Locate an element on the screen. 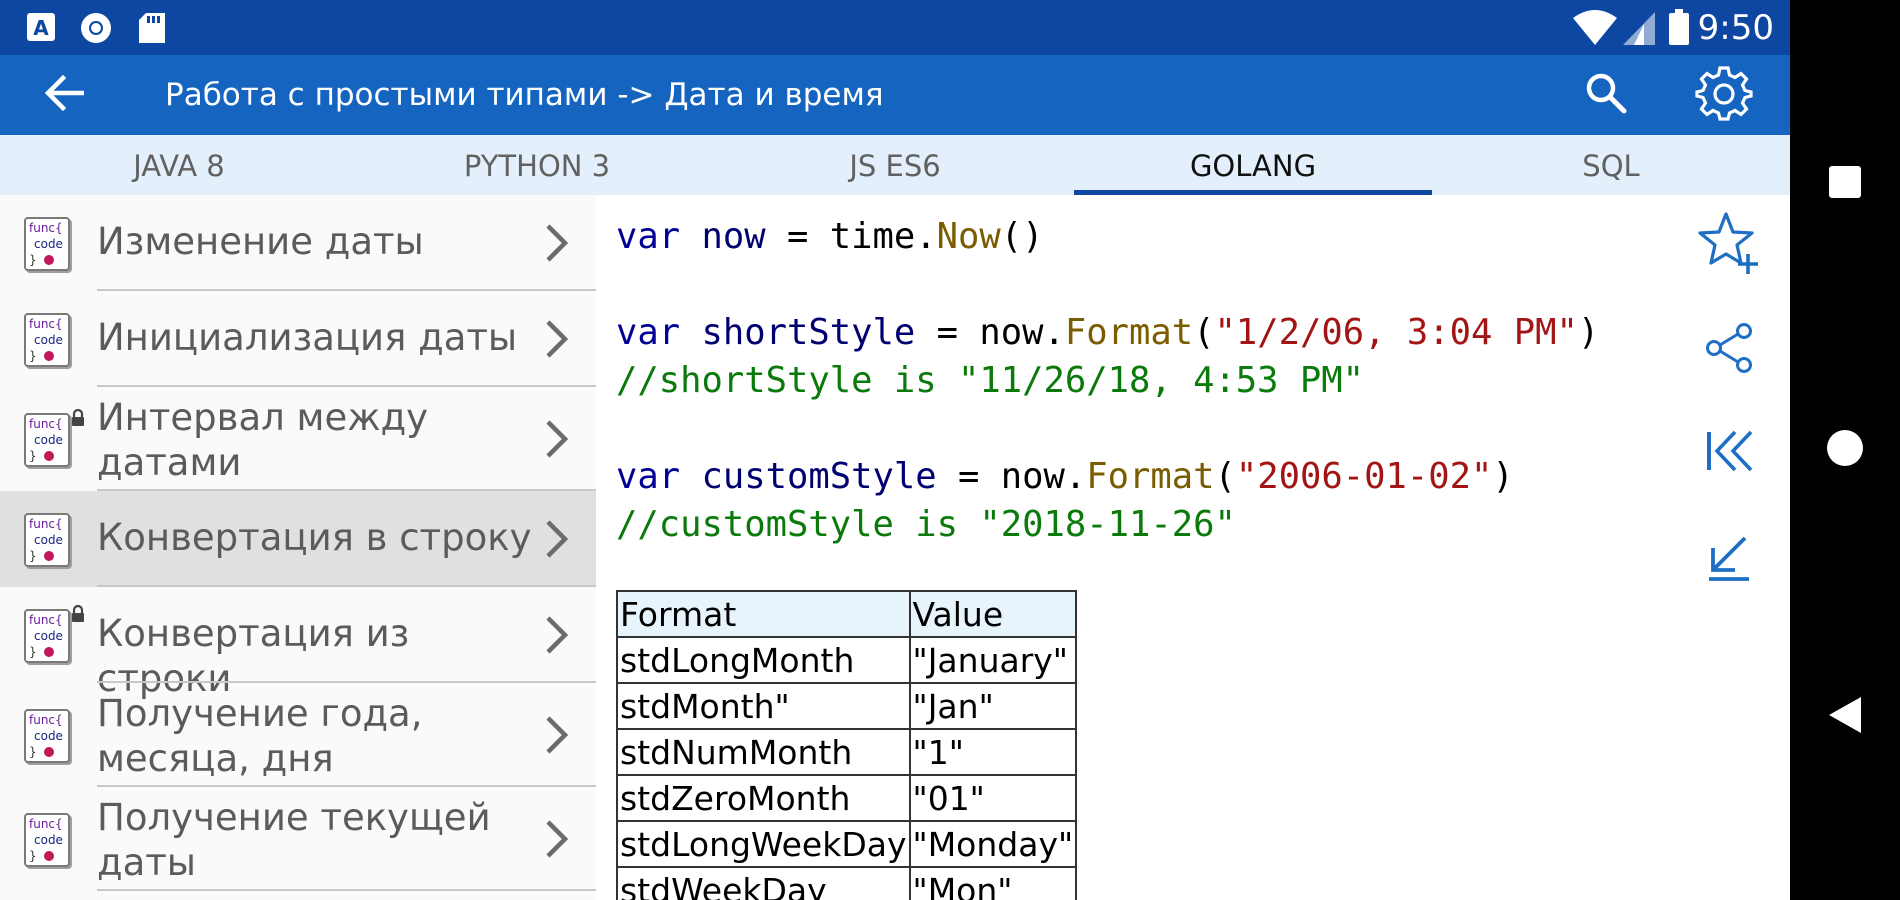 The width and height of the screenshot is (1900, 900). back-button is located at coordinates (64, 95).